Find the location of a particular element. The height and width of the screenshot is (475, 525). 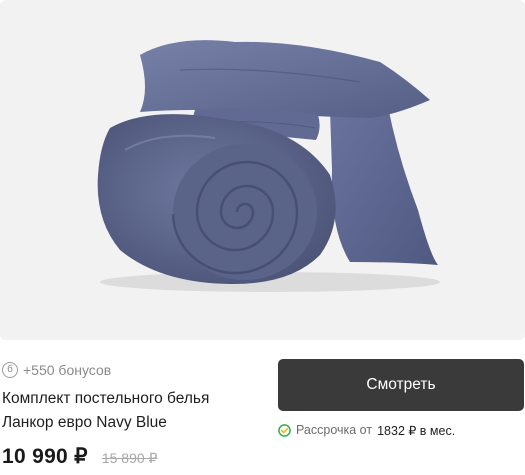

installment-prefix: Рассрочка от is located at coordinates (334, 430).